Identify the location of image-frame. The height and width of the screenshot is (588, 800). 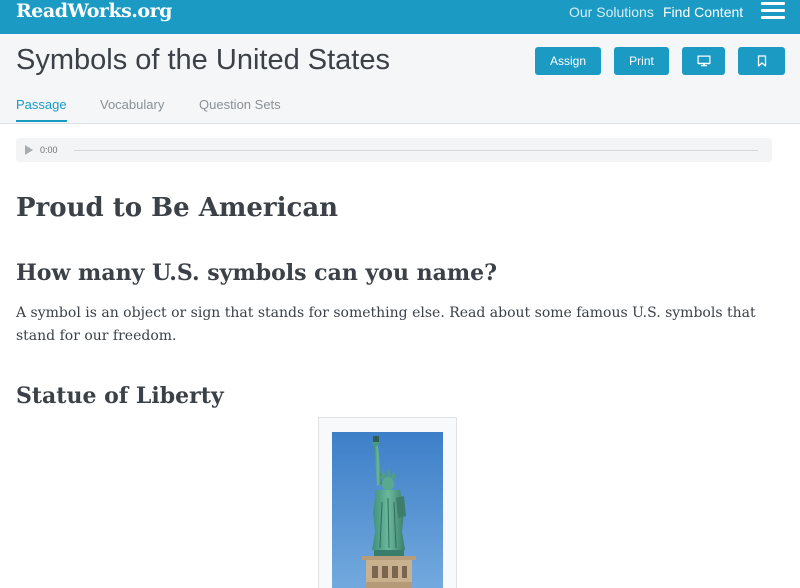
(387, 502).